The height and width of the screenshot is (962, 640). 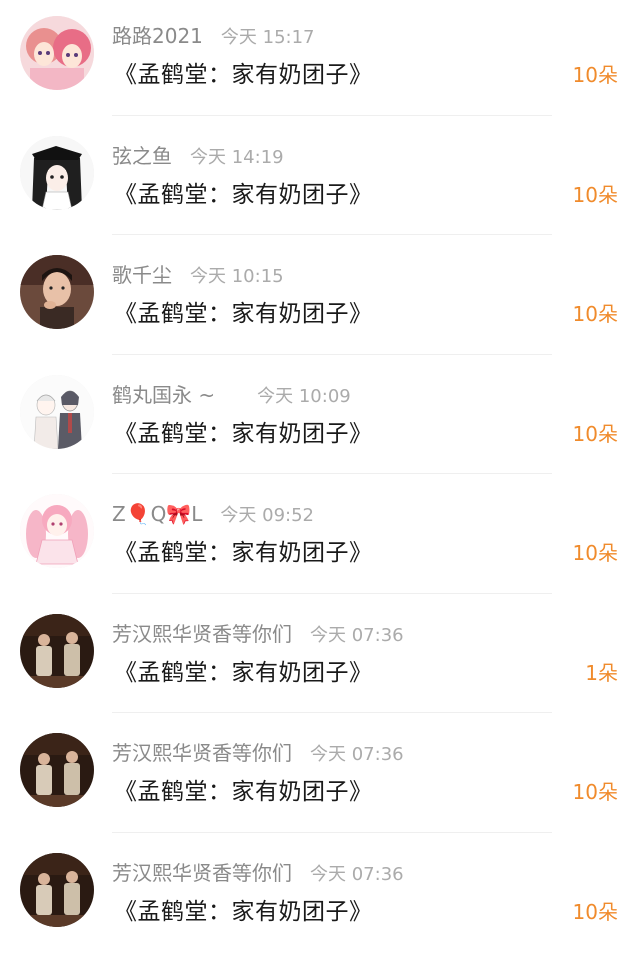 I want to click on meta-line: Z🎈Q🎀L 今天 09:52, so click(x=213, y=514).